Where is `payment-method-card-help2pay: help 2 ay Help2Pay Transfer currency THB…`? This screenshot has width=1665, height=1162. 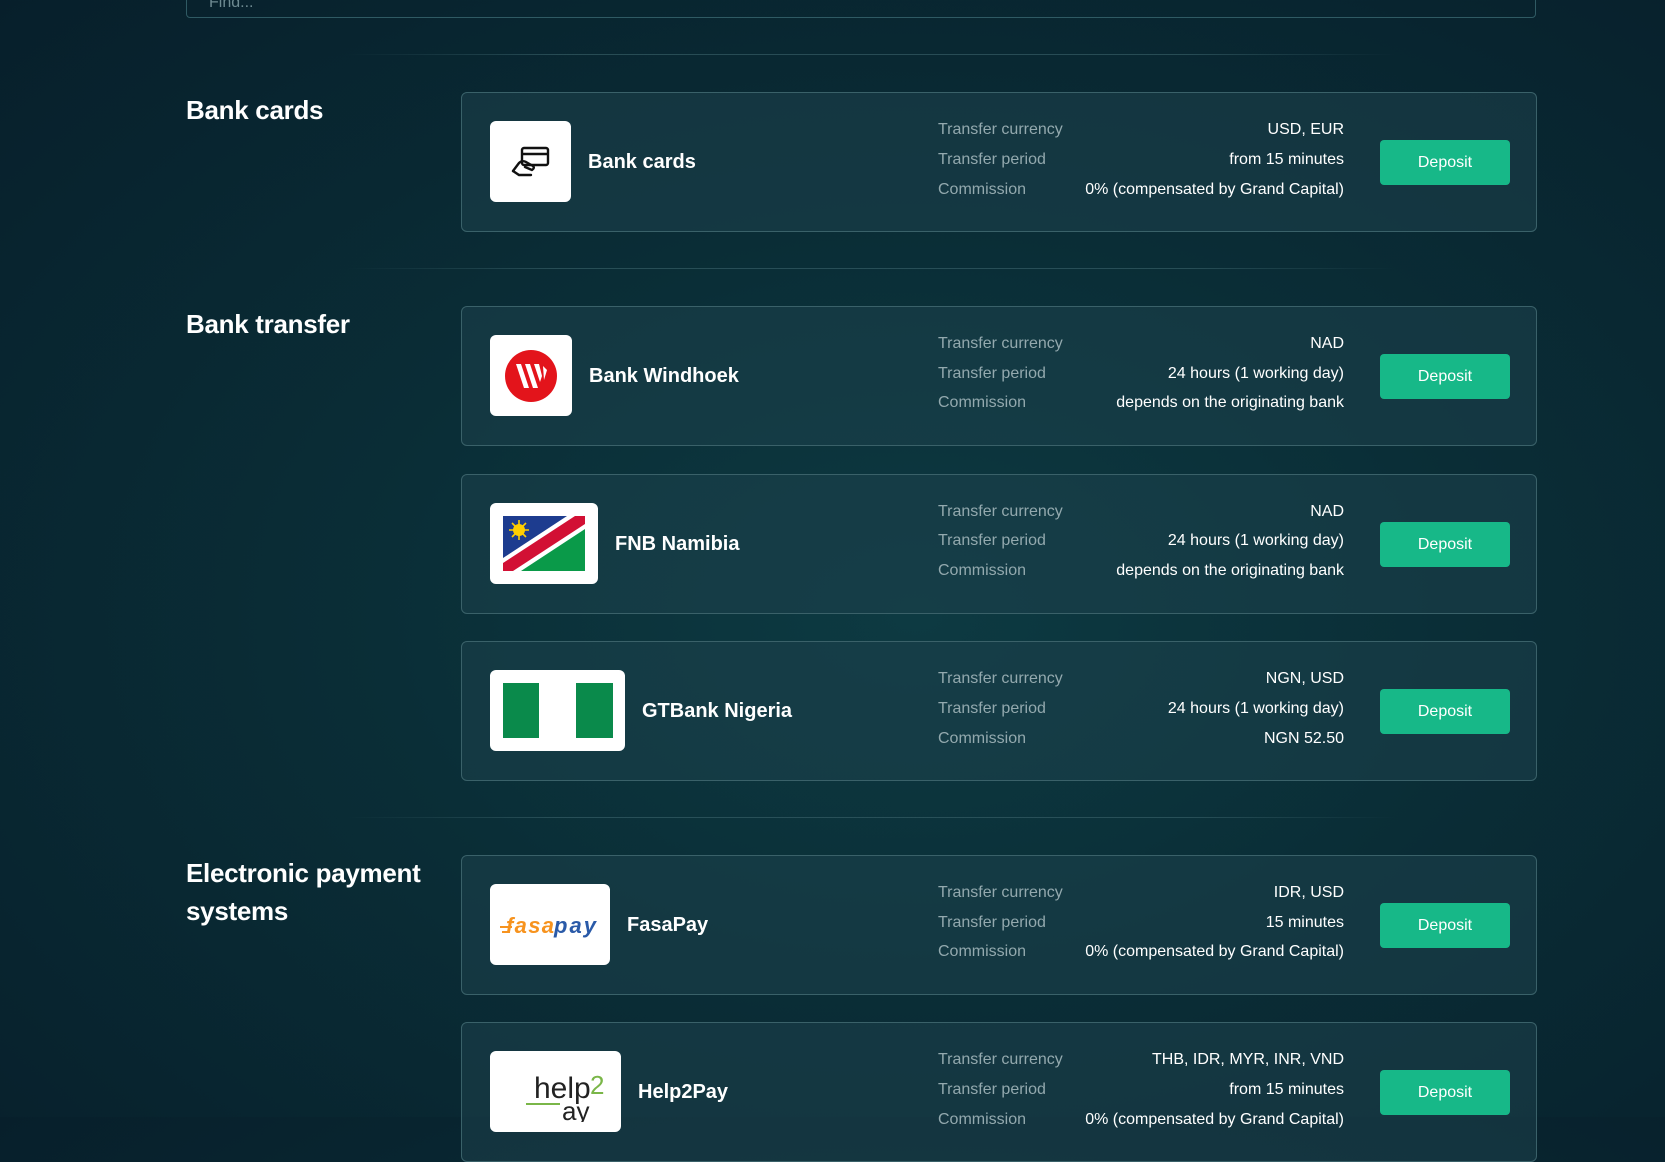 payment-method-card-help2pay: help 2 ay Help2Pay Transfer currency THB… is located at coordinates (999, 1092).